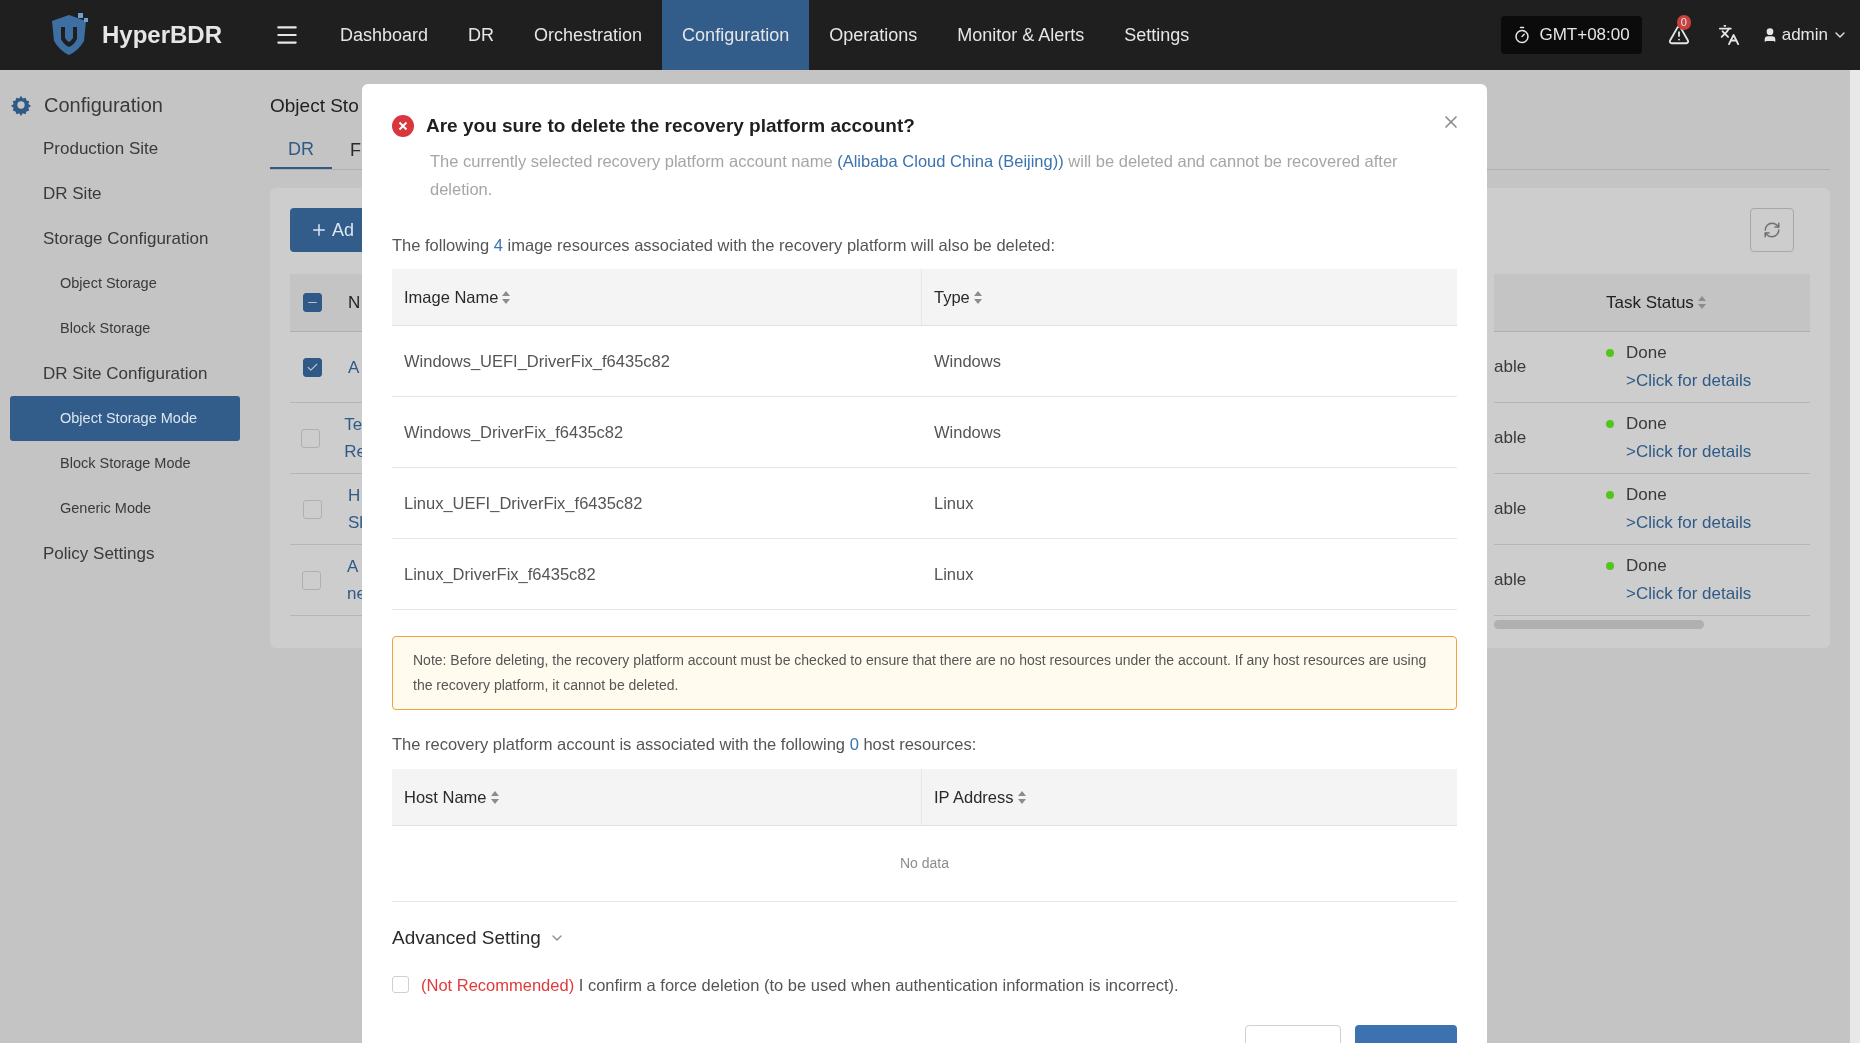  Describe the element at coordinates (952, 297) in the screenshot. I see `column-header: Type` at that location.